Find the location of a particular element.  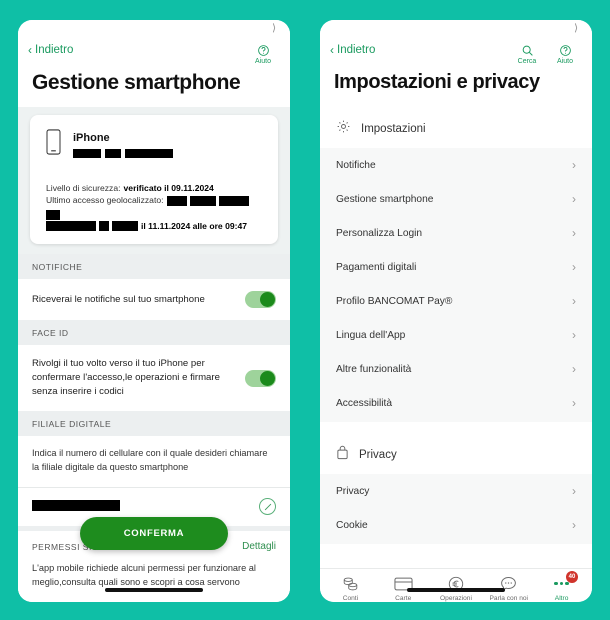

search-label: Cerca is located at coordinates (527, 61).